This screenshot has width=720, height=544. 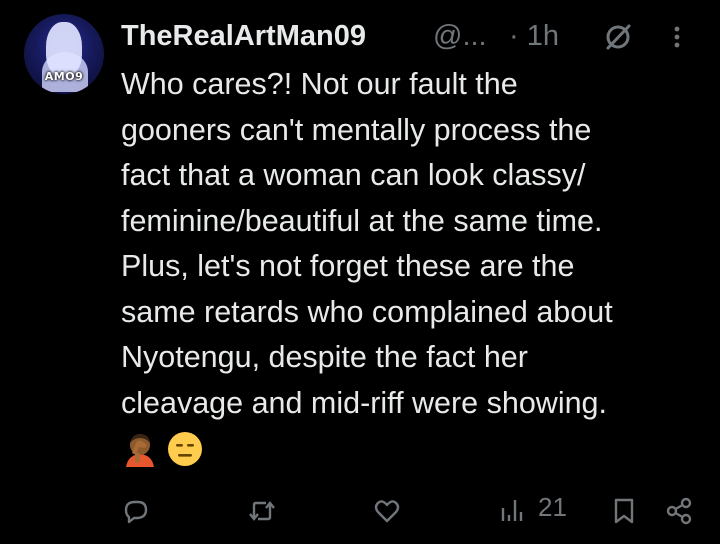 I want to click on more-options-icon, so click(x=677, y=37).